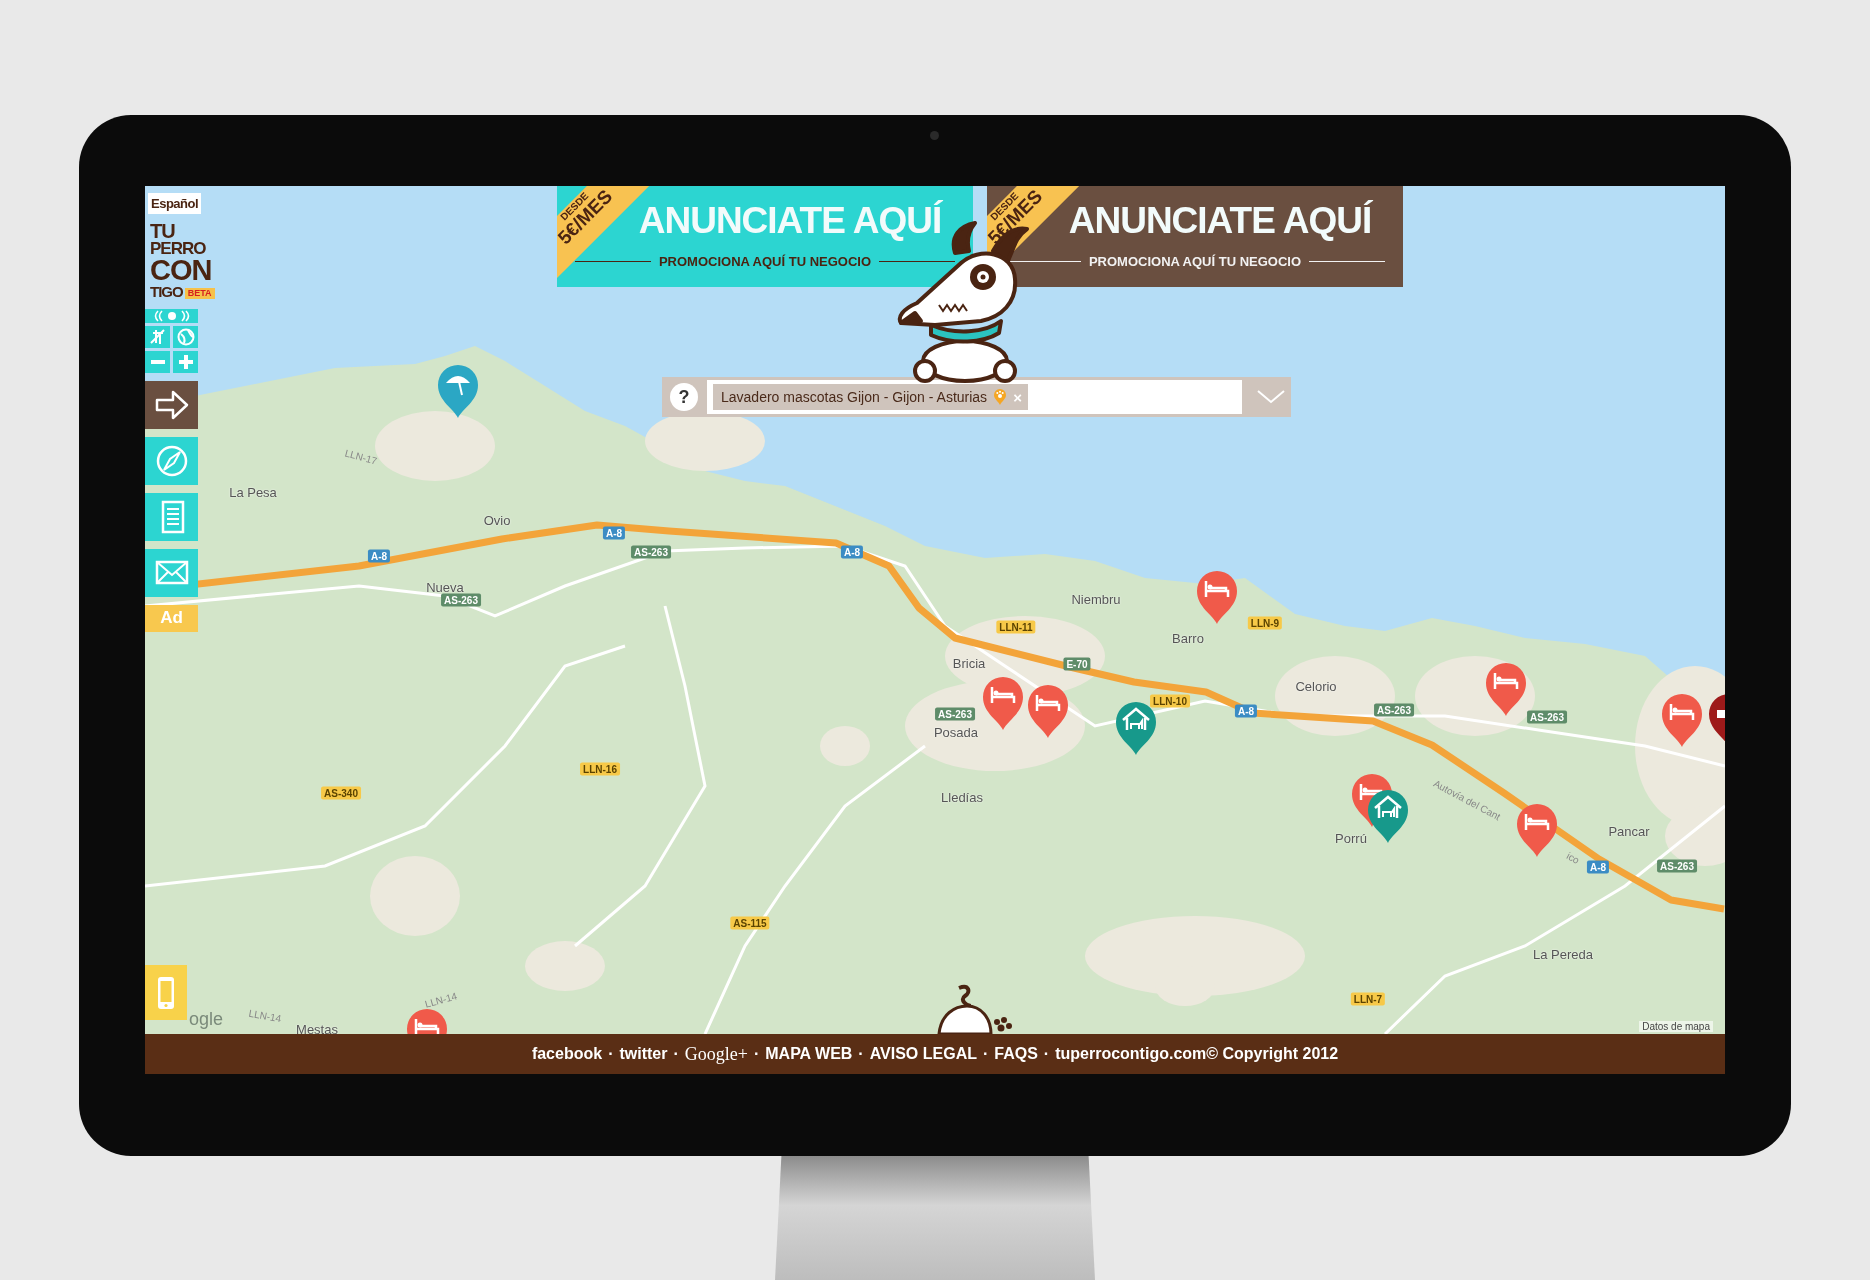  Describe the element at coordinates (1096, 599) in the screenshot. I see `place-label: Niembru` at that location.